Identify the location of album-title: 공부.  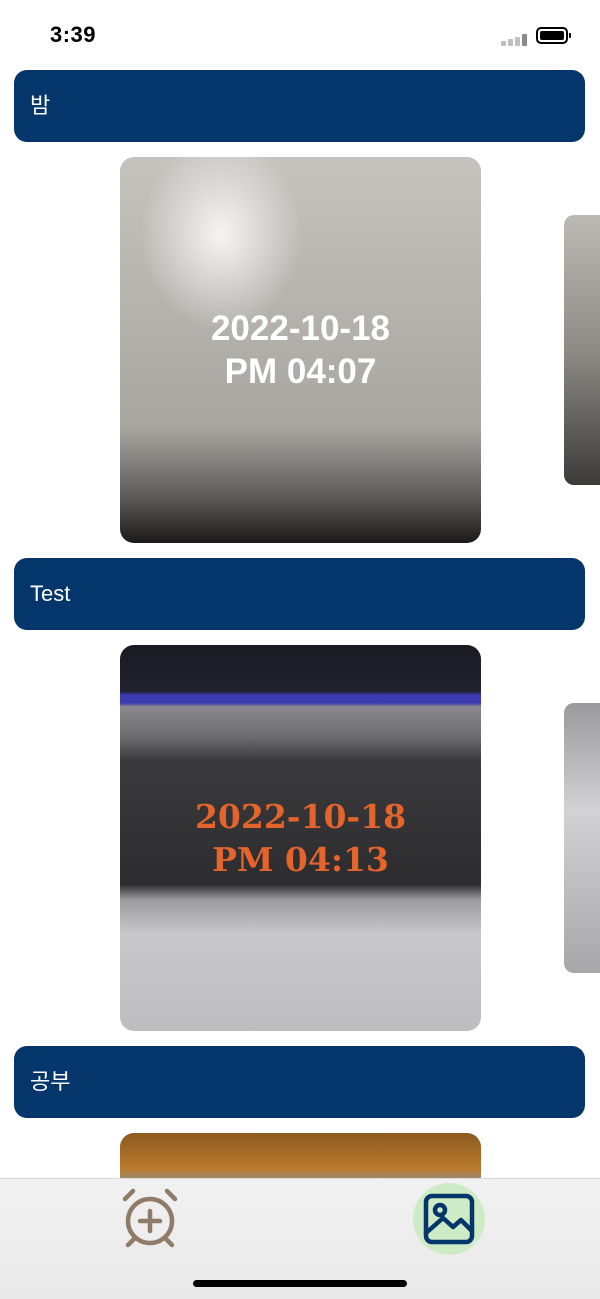
(50, 1081).